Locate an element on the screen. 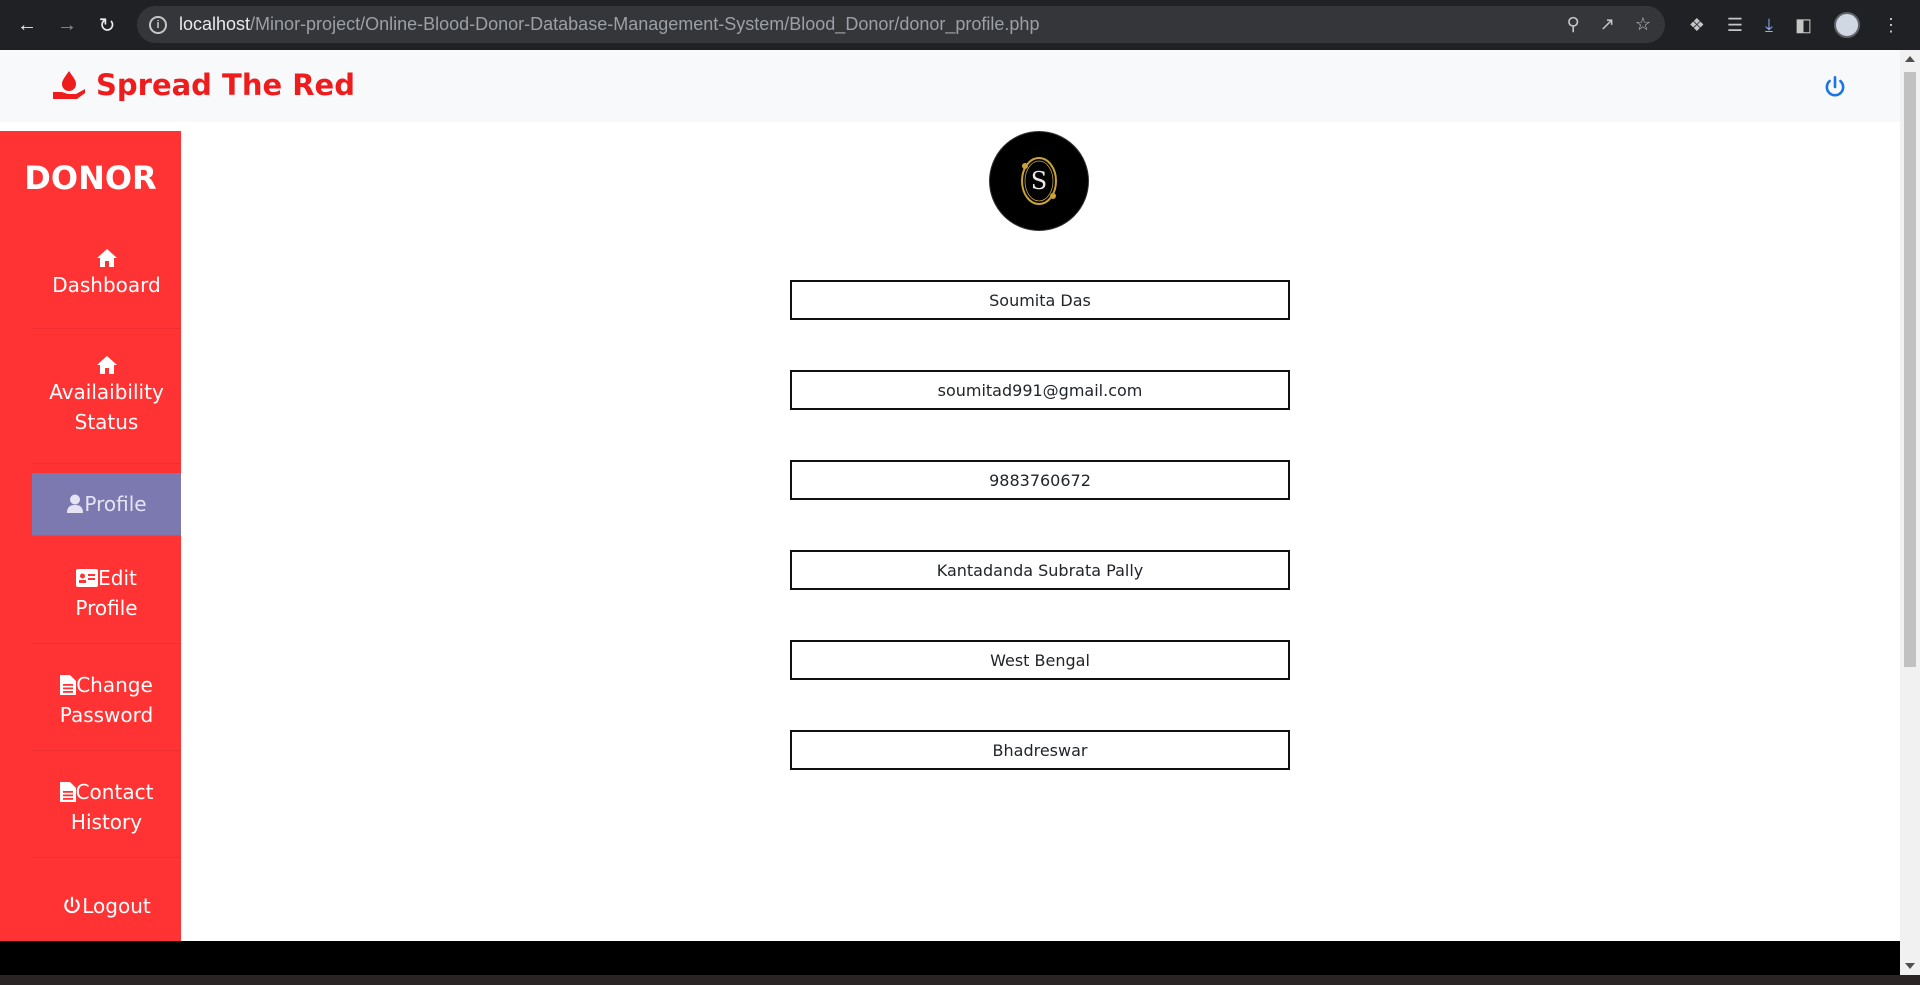 The height and width of the screenshot is (985, 1920). footer-bar is located at coordinates (950, 958).